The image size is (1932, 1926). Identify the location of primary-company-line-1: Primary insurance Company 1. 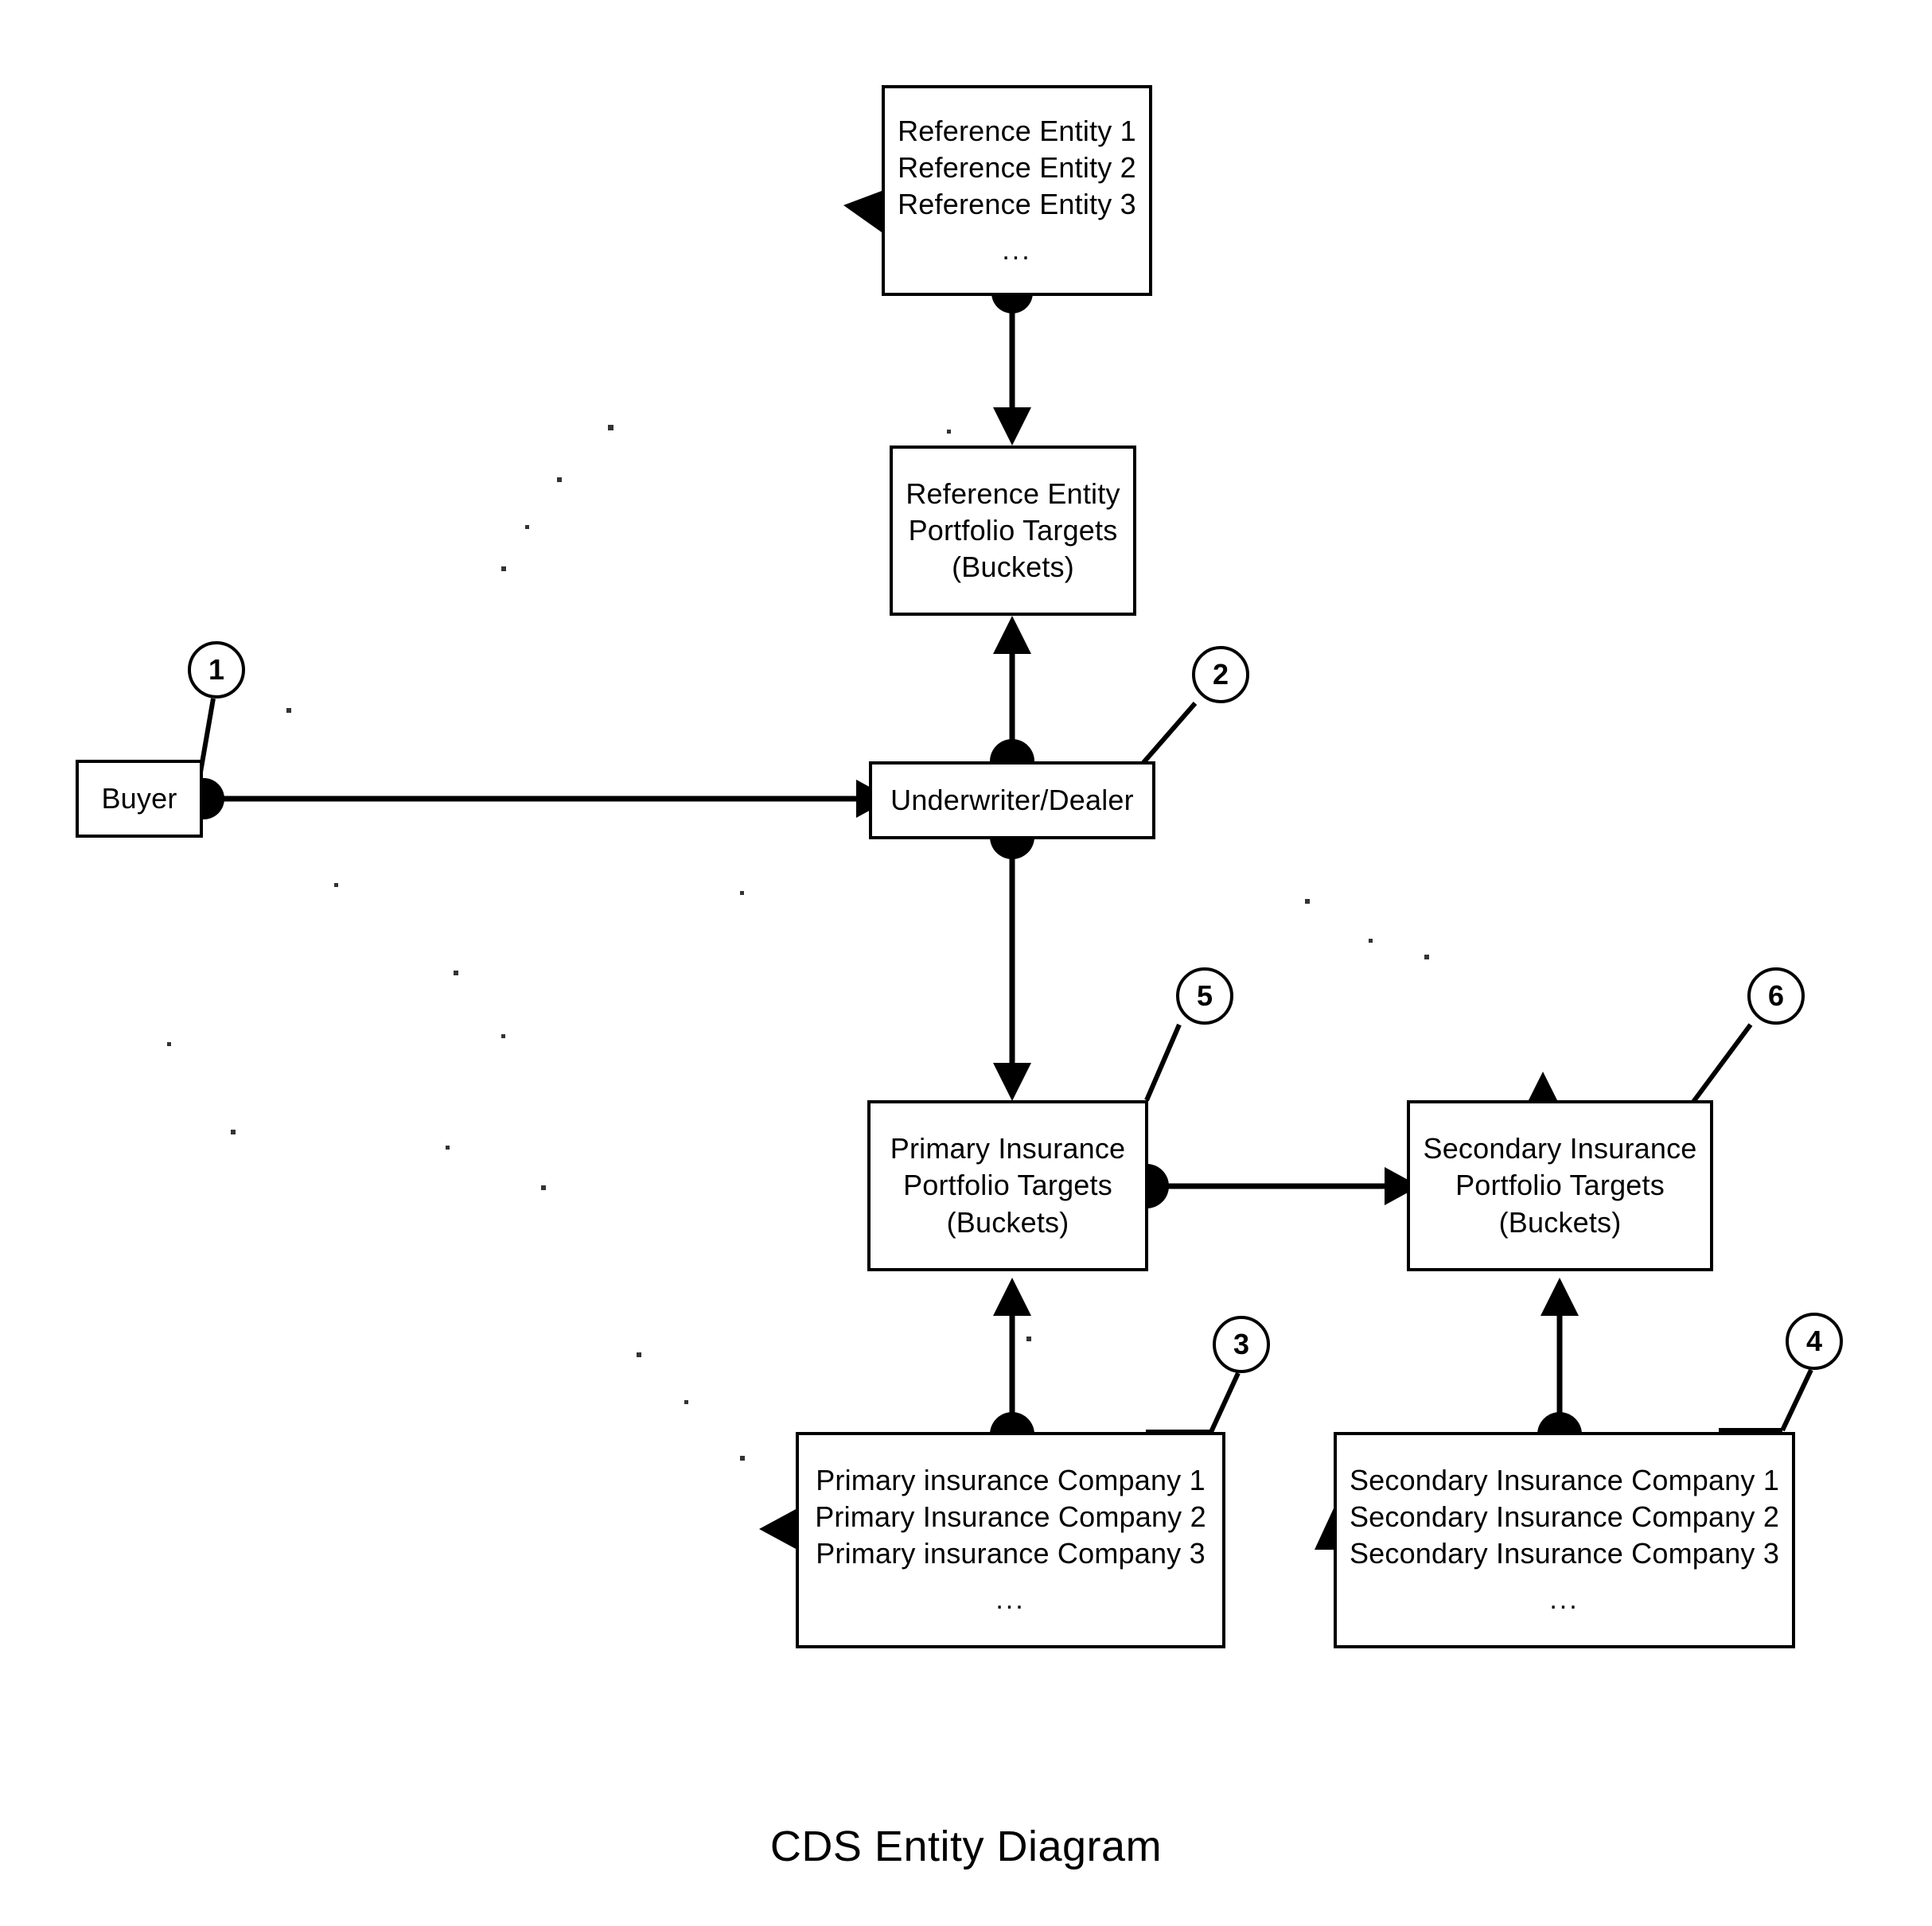
(1011, 1480).